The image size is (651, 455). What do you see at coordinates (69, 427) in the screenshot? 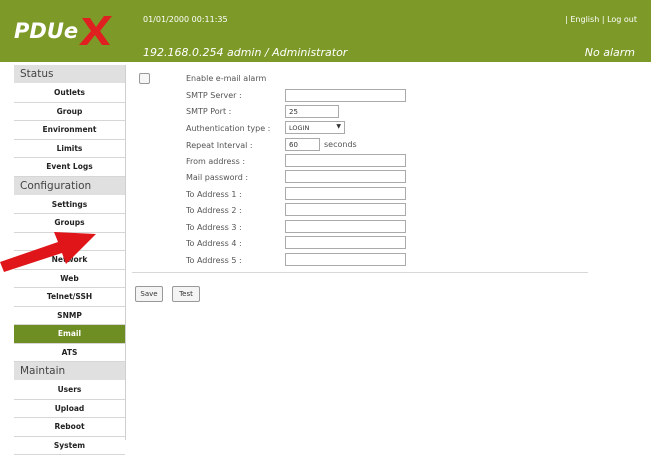
I see `sidebar-item-reboot: Reboot` at bounding box center [69, 427].